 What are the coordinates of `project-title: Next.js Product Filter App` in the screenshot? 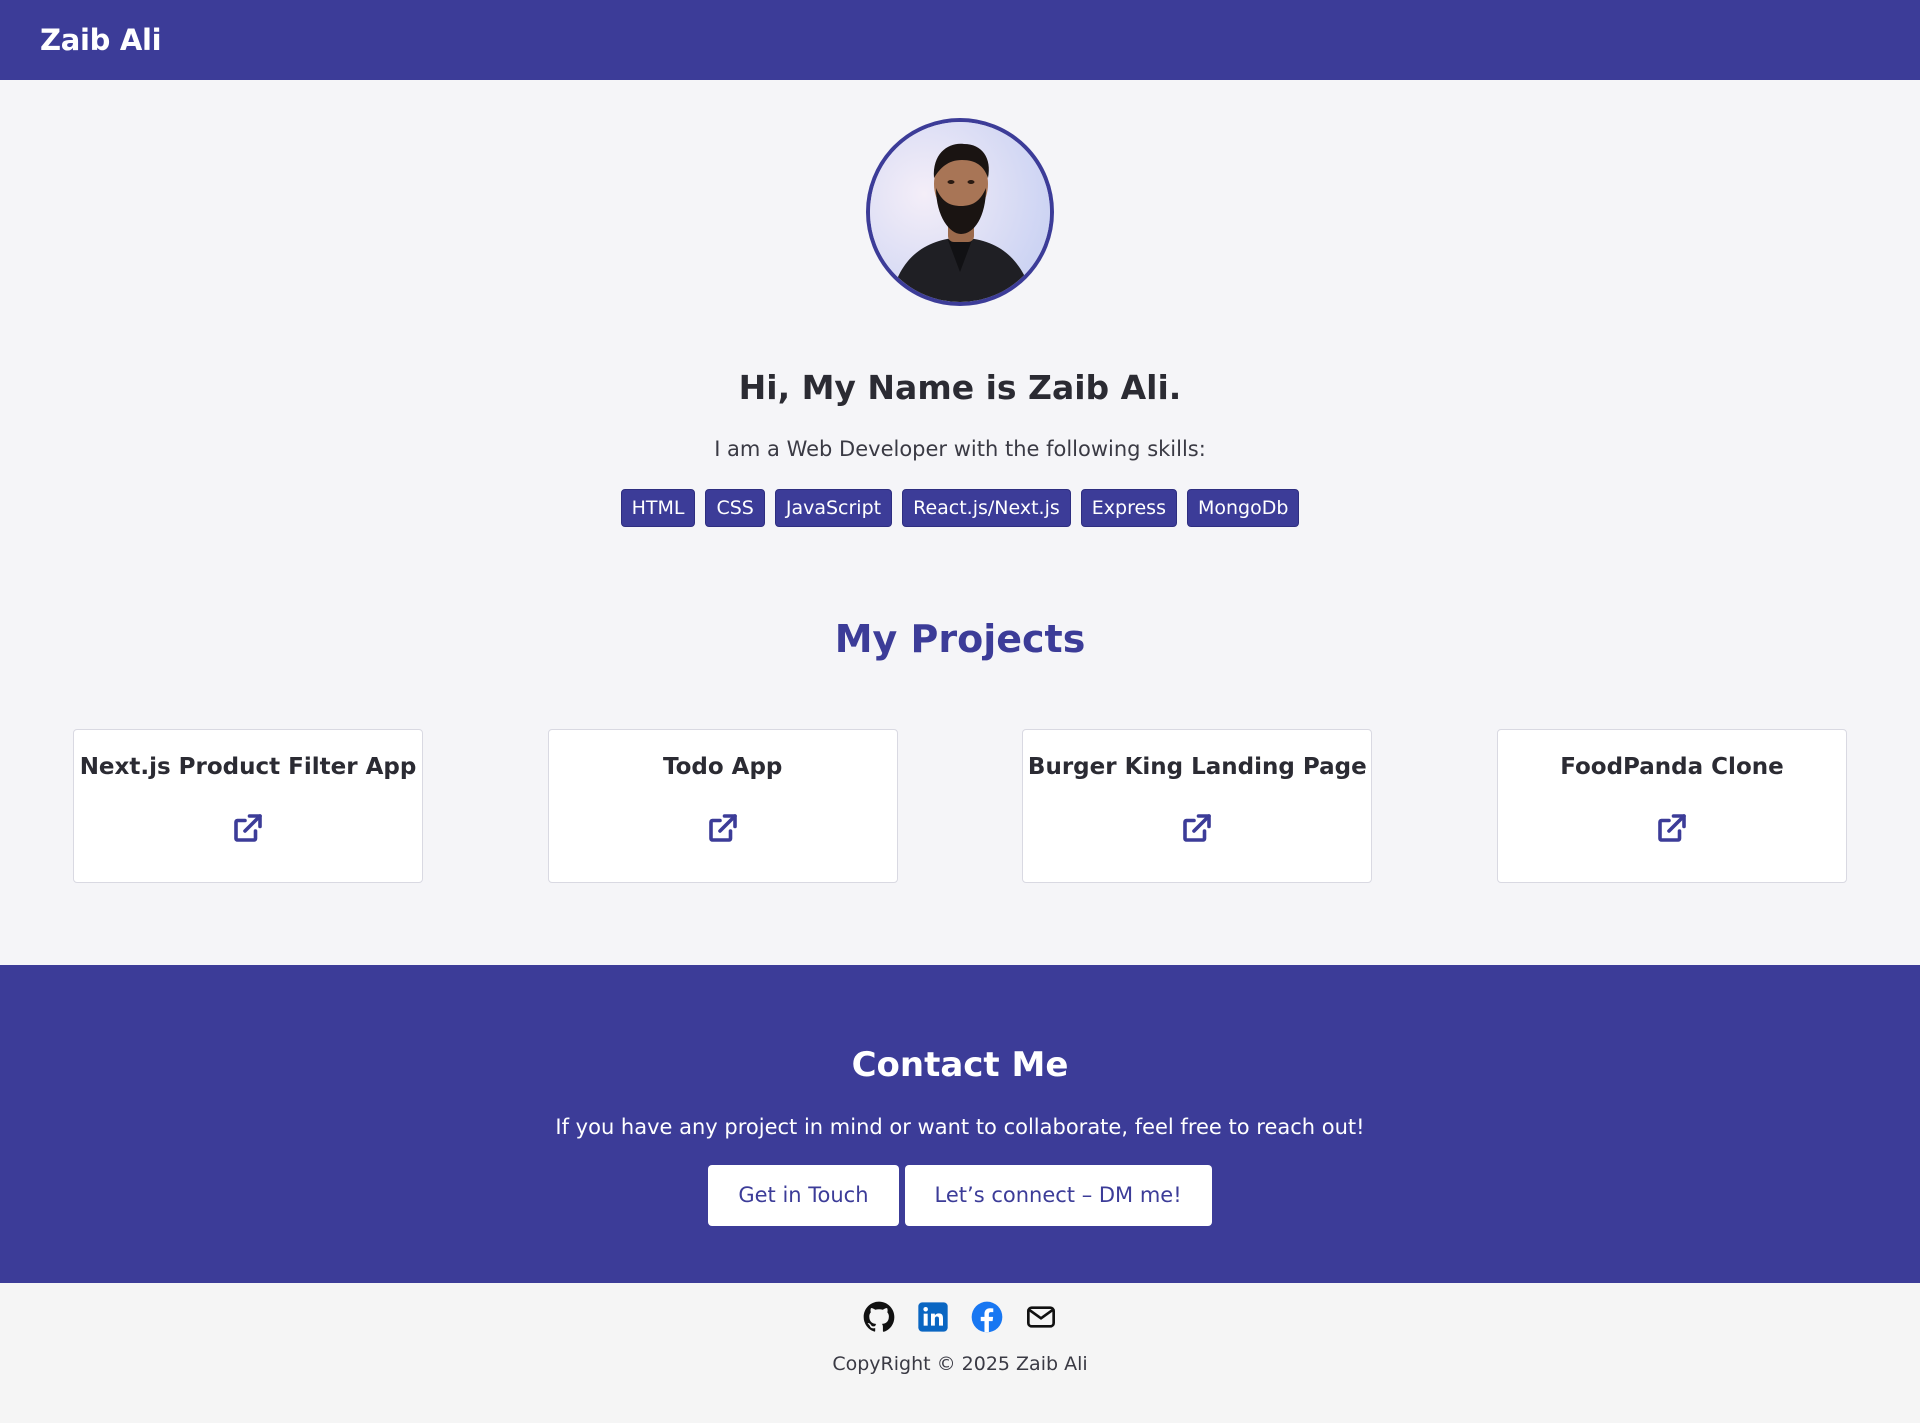 It's located at (248, 767).